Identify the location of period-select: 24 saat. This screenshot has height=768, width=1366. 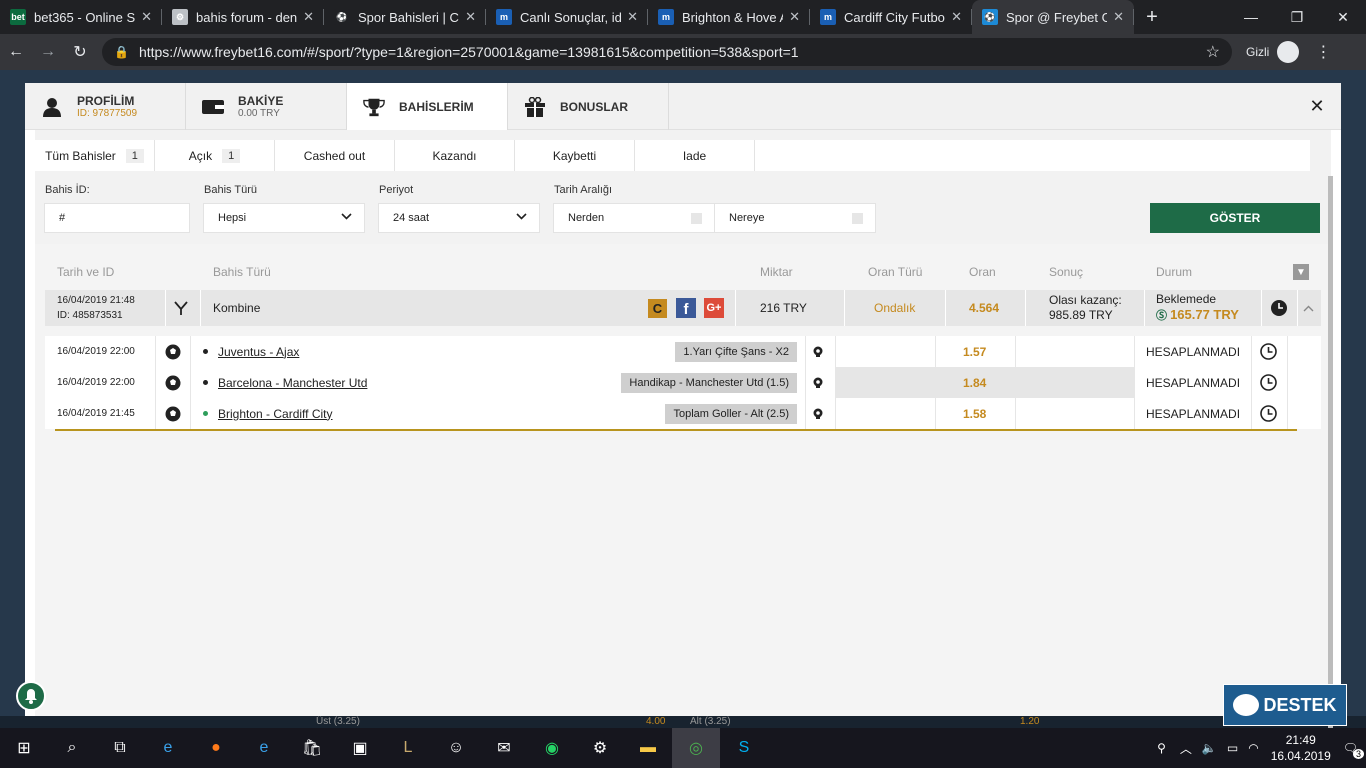
(459, 218).